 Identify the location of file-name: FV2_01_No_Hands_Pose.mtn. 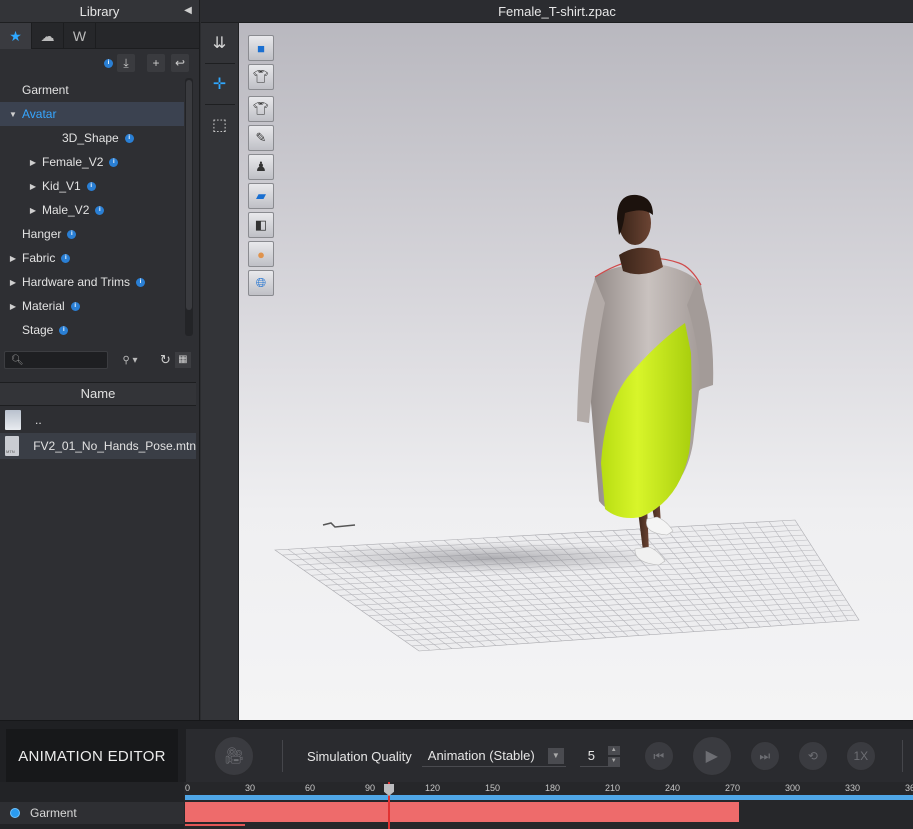
(114, 446).